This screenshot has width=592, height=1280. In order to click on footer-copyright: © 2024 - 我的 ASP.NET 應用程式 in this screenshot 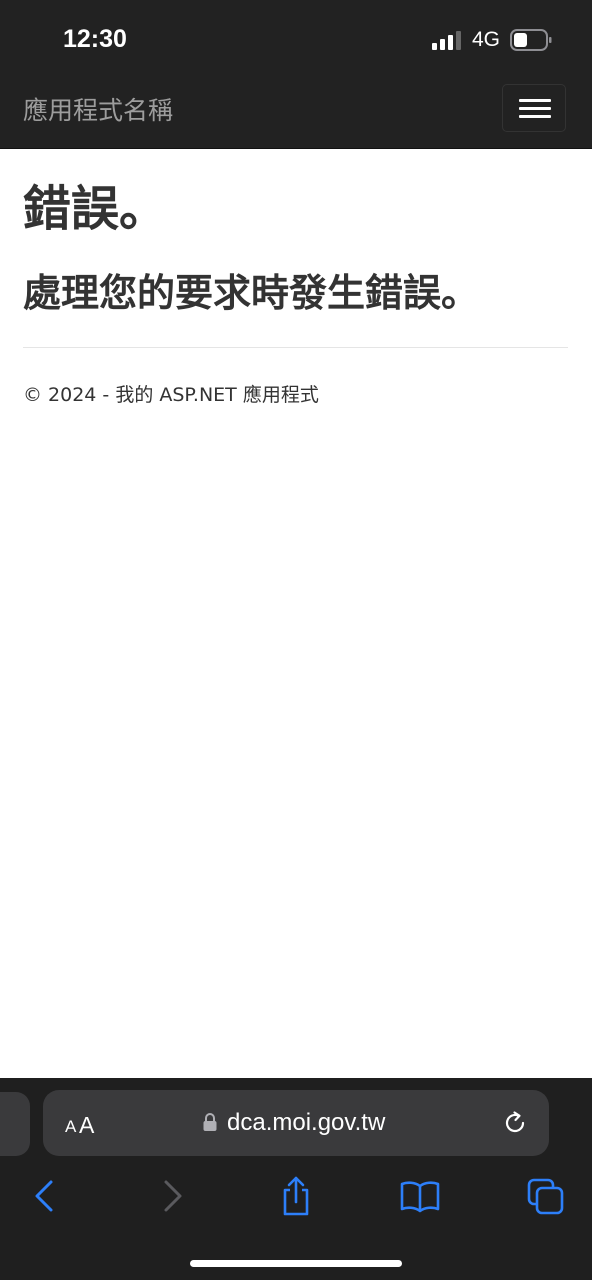, I will do `click(171, 395)`.